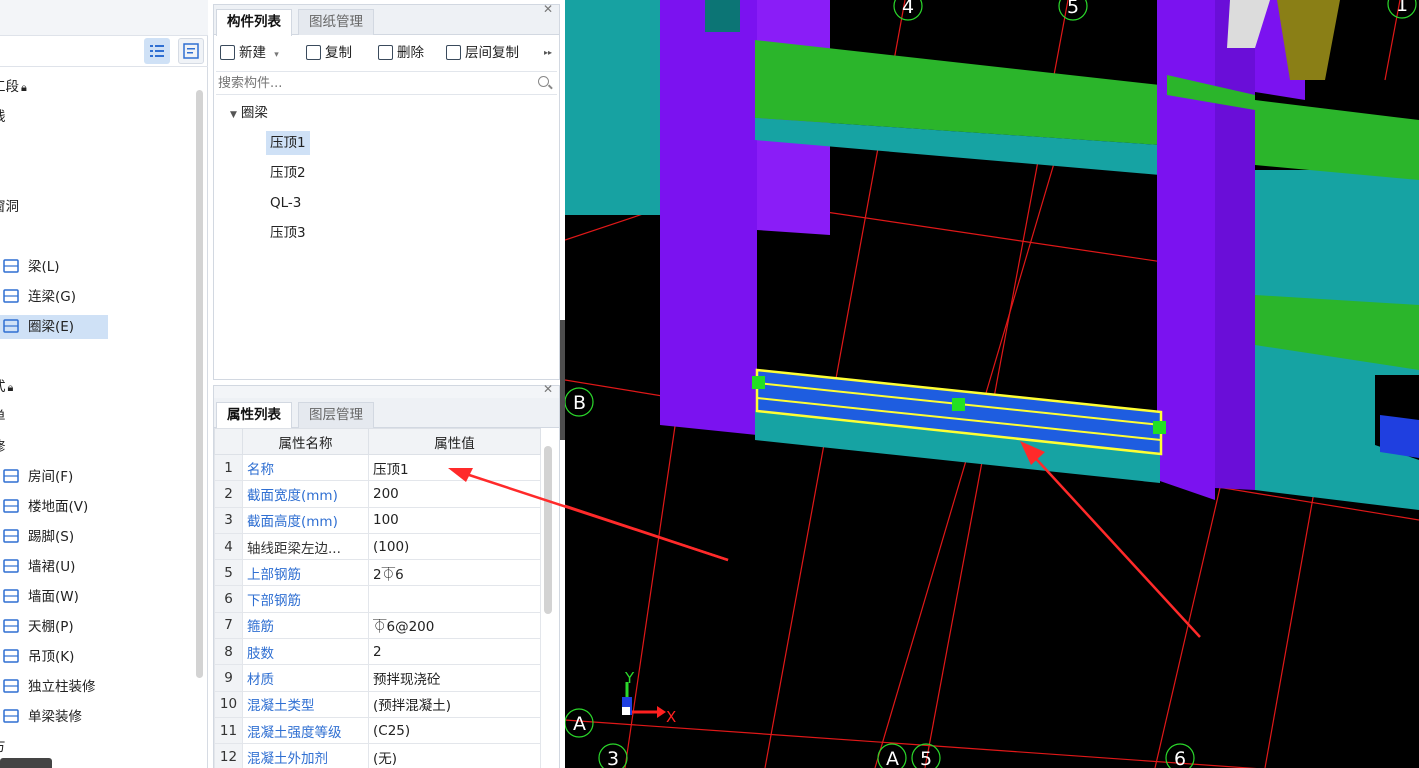  I want to click on nav-item: 天棚(P), so click(37, 627).